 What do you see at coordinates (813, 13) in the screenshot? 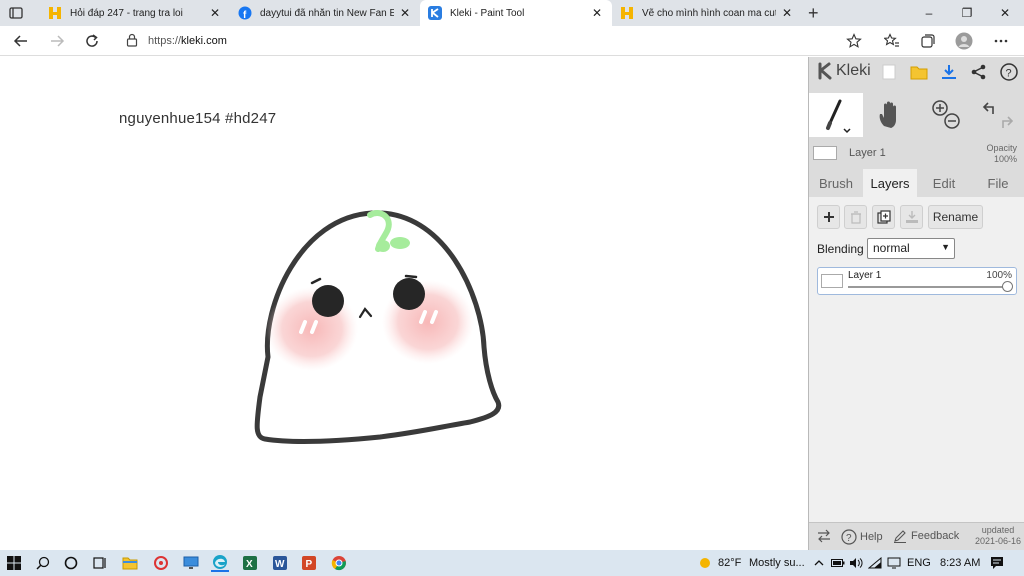
I see `new-tab-button: +` at bounding box center [813, 13].